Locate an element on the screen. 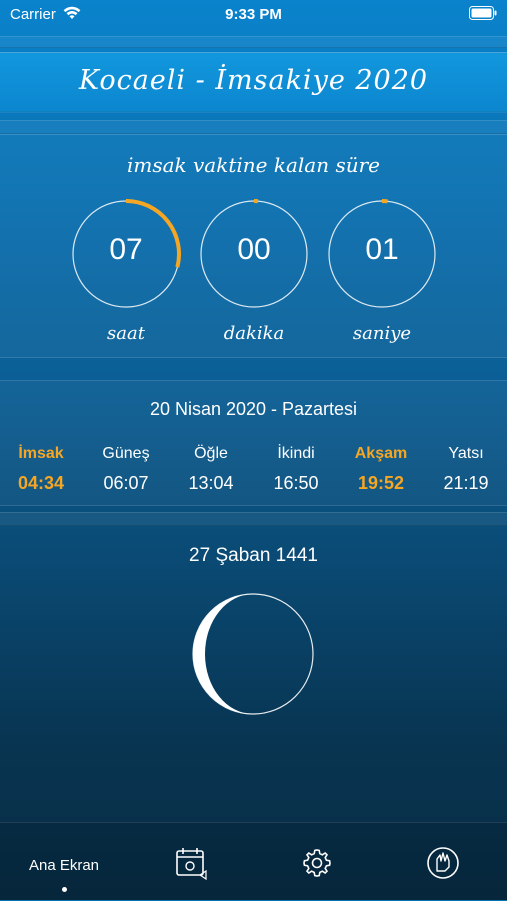  tab-prayer is located at coordinates (443, 863).